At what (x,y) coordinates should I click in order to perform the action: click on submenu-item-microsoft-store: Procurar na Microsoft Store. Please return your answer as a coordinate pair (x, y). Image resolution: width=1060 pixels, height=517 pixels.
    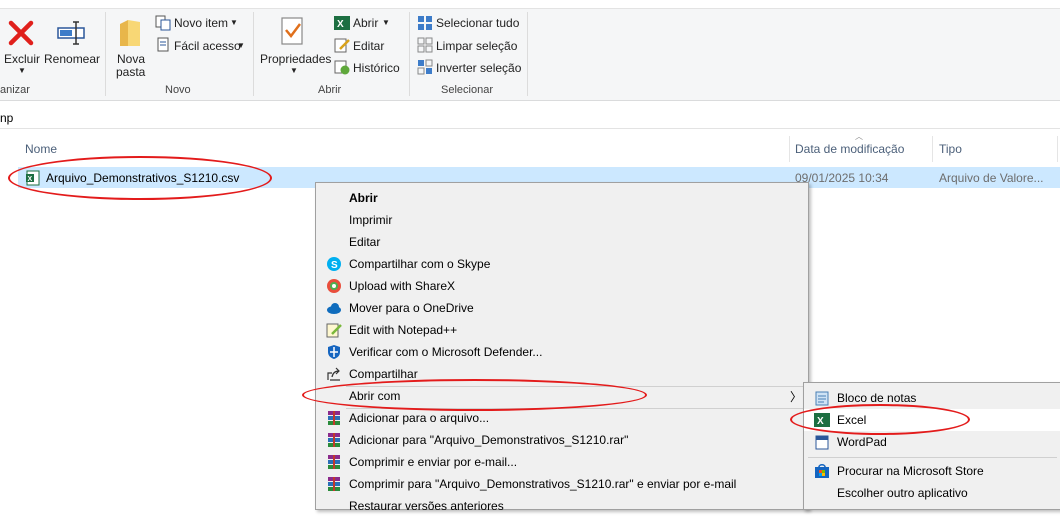
    Looking at the image, I should click on (932, 471).